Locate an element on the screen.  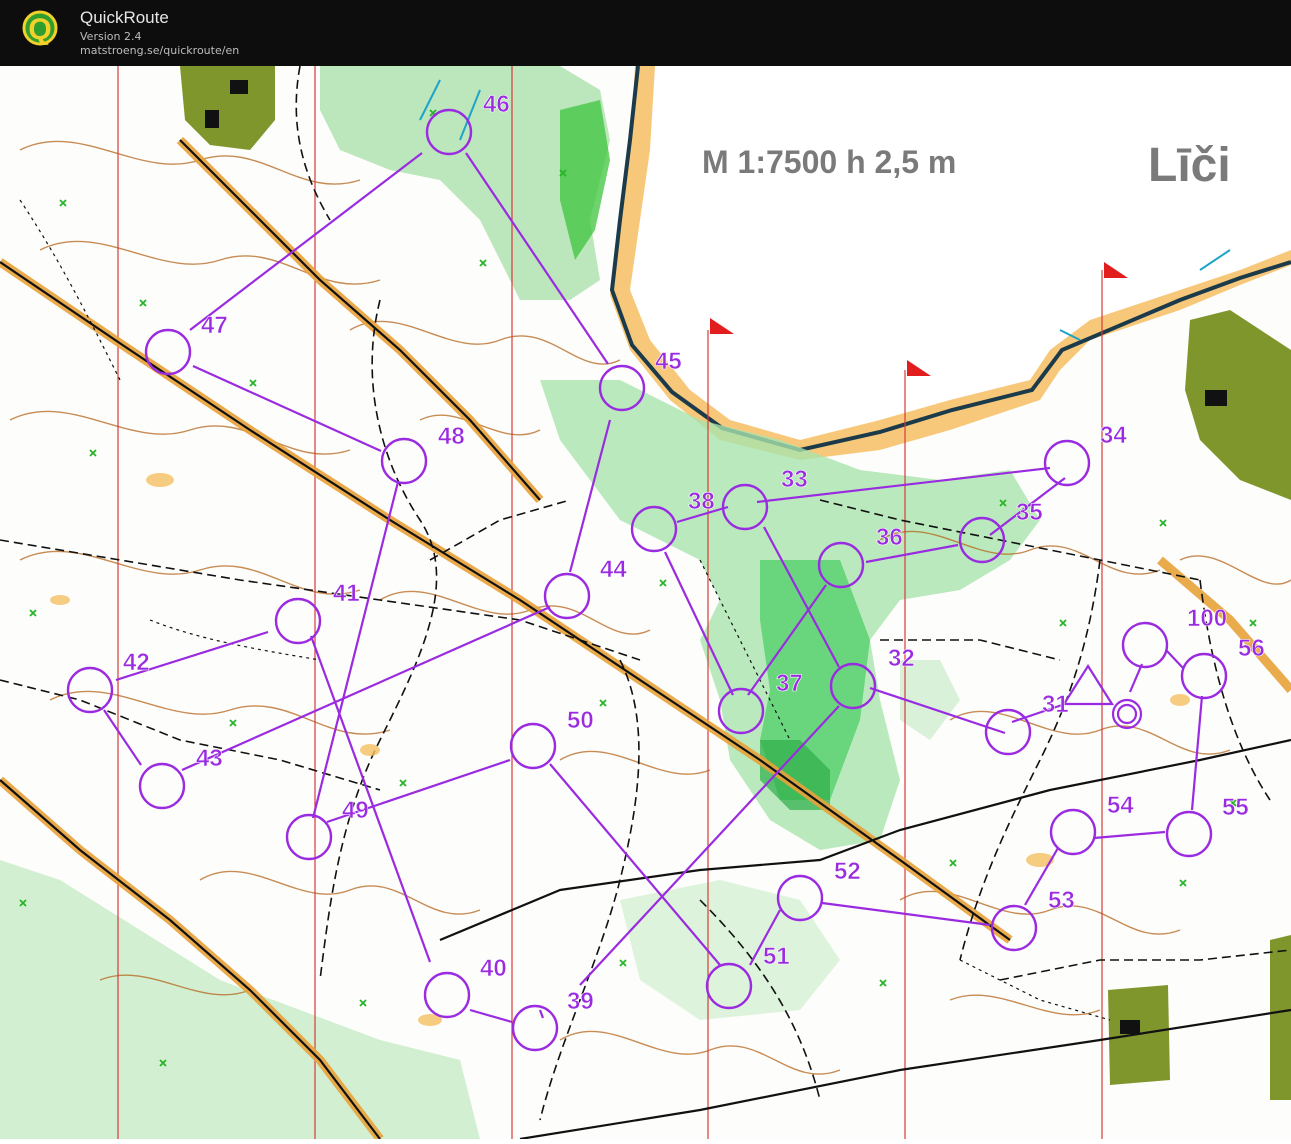
control-label-41: 41 is located at coordinates (346, 593).